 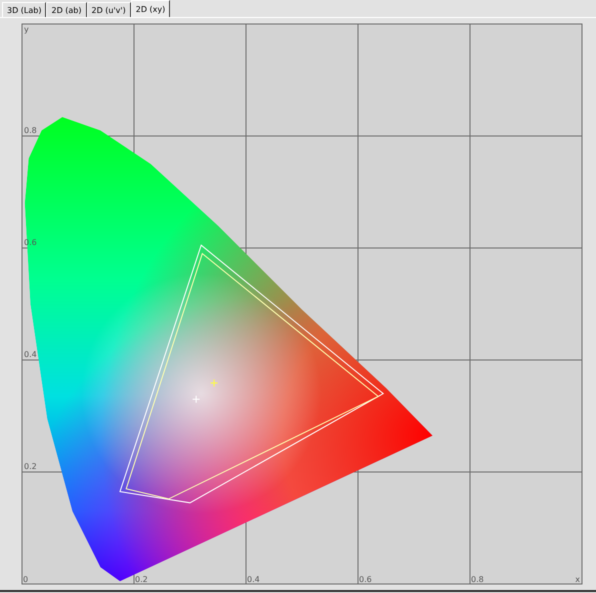 What do you see at coordinates (66, 9) in the screenshot?
I see `tab: 2D (ab)` at bounding box center [66, 9].